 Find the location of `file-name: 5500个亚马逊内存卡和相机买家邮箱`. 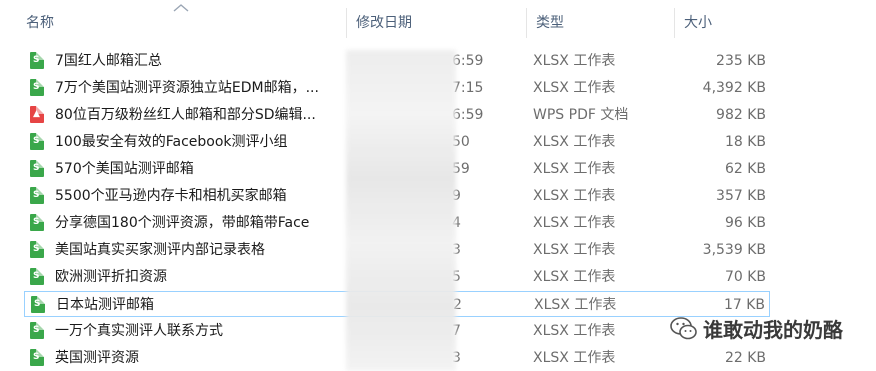

file-name: 5500个亚马逊内存卡和相机买家邮箱 is located at coordinates (171, 196).